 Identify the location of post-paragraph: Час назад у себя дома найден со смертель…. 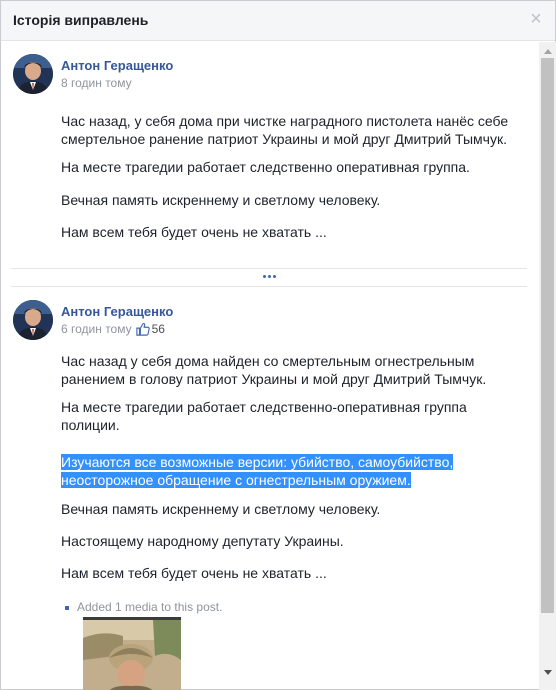
(274, 370).